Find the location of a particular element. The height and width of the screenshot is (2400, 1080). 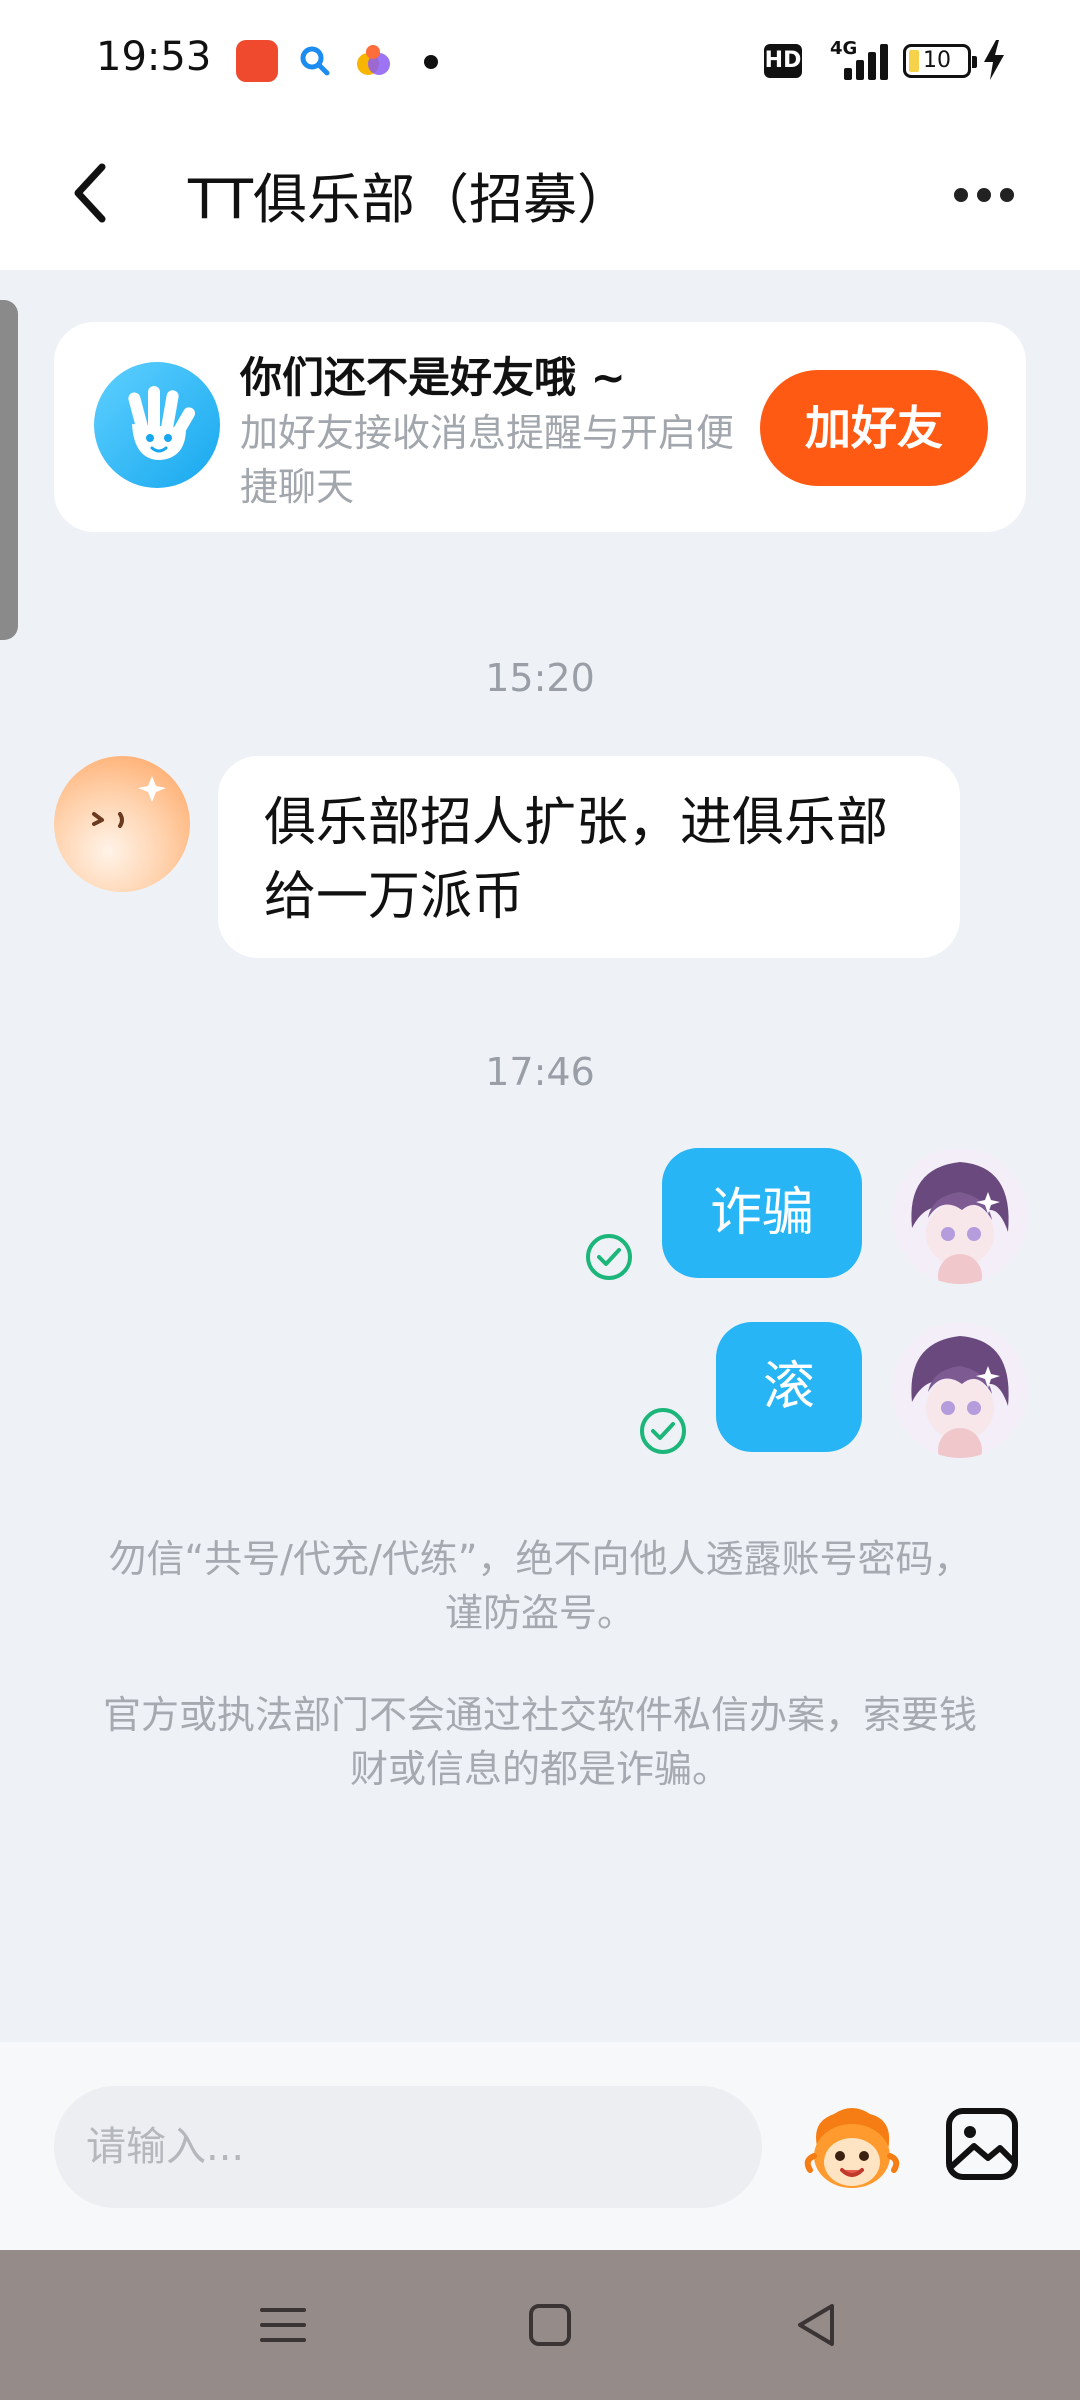

message-input-bar is located at coordinates (540, 2146).